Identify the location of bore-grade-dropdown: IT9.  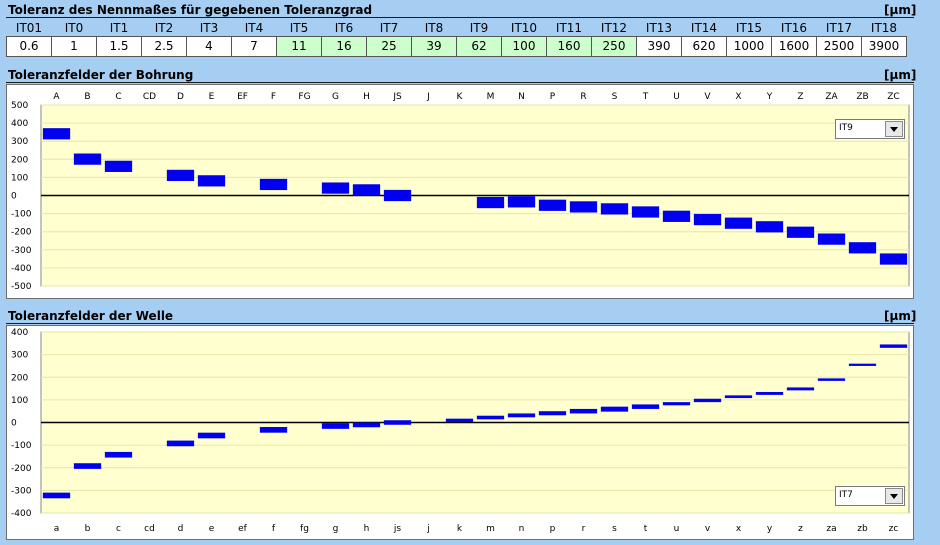
(870, 129).